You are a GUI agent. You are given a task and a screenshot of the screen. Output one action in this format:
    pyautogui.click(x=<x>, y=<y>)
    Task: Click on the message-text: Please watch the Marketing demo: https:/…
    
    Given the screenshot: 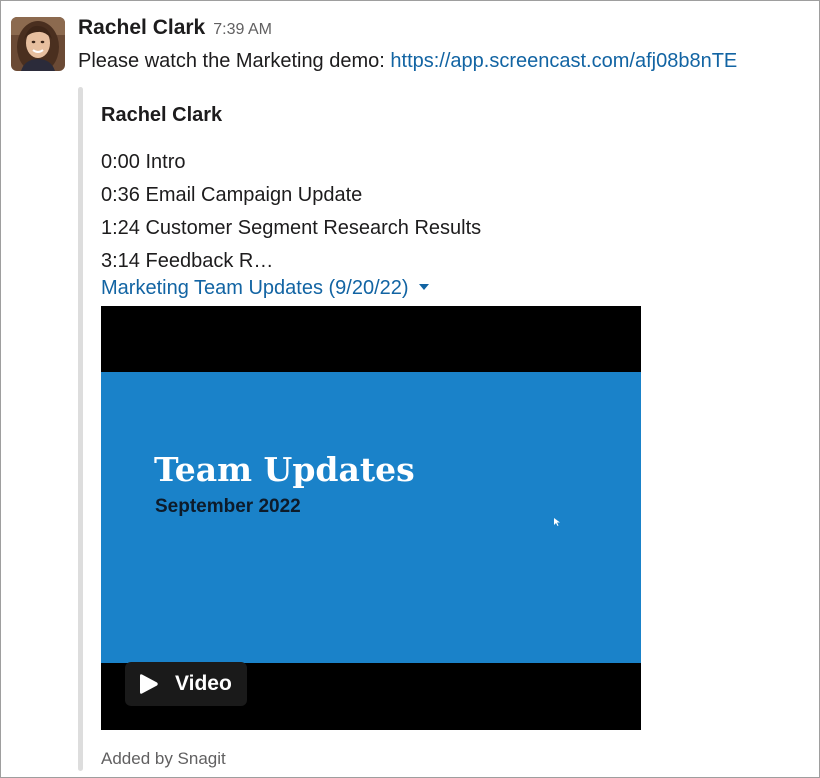 What is the action you would take?
    pyautogui.click(x=407, y=61)
    